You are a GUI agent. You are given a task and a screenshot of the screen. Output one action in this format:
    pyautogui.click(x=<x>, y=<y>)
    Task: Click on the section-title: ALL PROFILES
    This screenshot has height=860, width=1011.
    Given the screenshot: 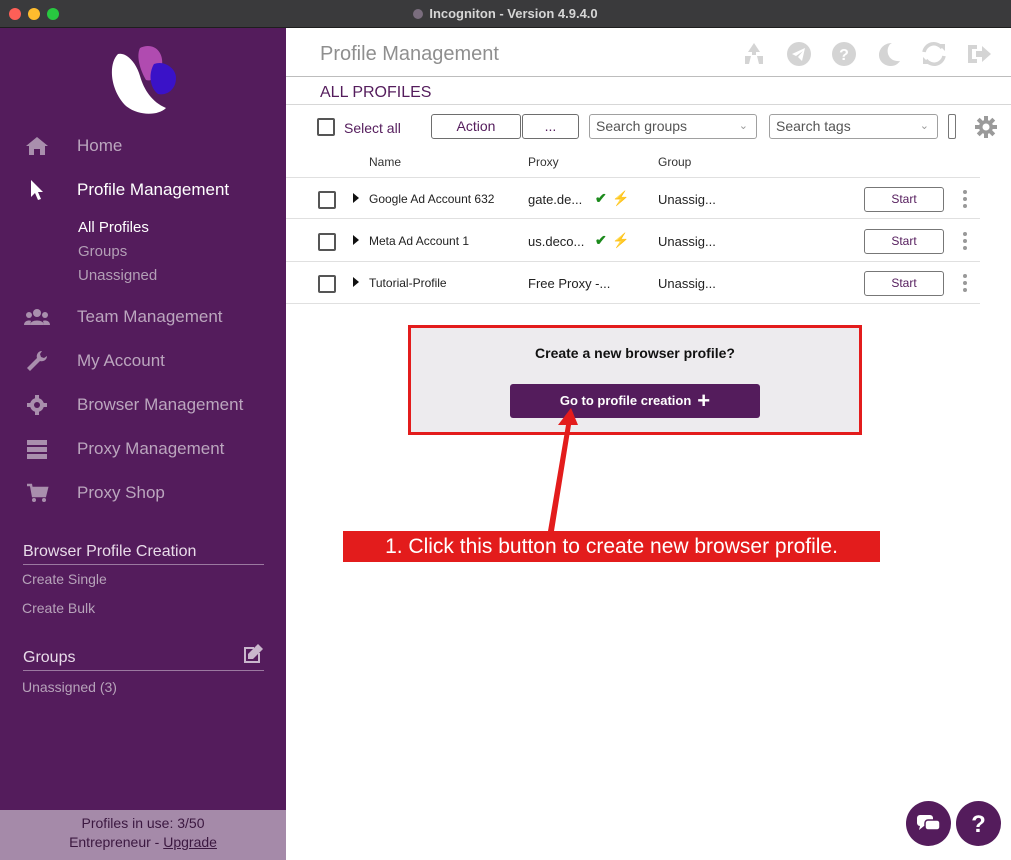 What is the action you would take?
    pyautogui.click(x=376, y=92)
    